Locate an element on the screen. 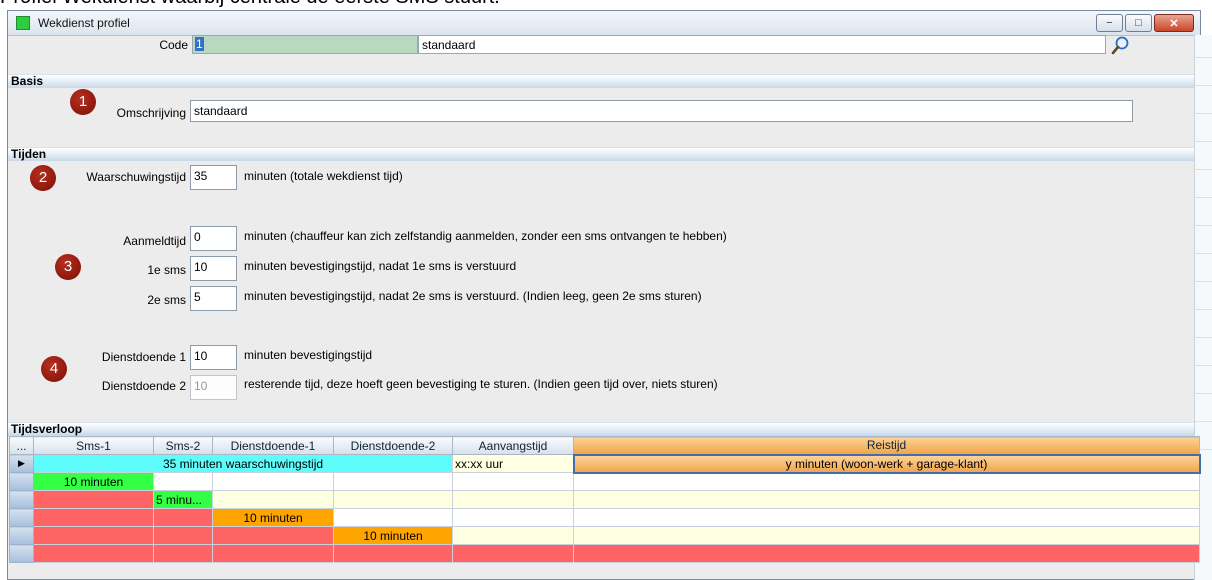  reistijd-cell: y minuten (woon-werk + garage-klant) is located at coordinates (886, 463).